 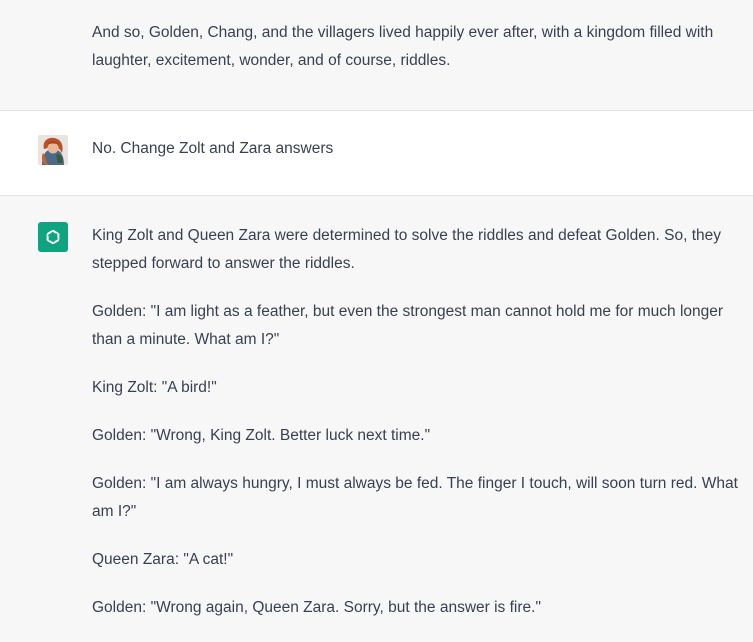 What do you see at coordinates (154, 387) in the screenshot?
I see `message-paragraph: King Zolt: "A bird!"` at bounding box center [154, 387].